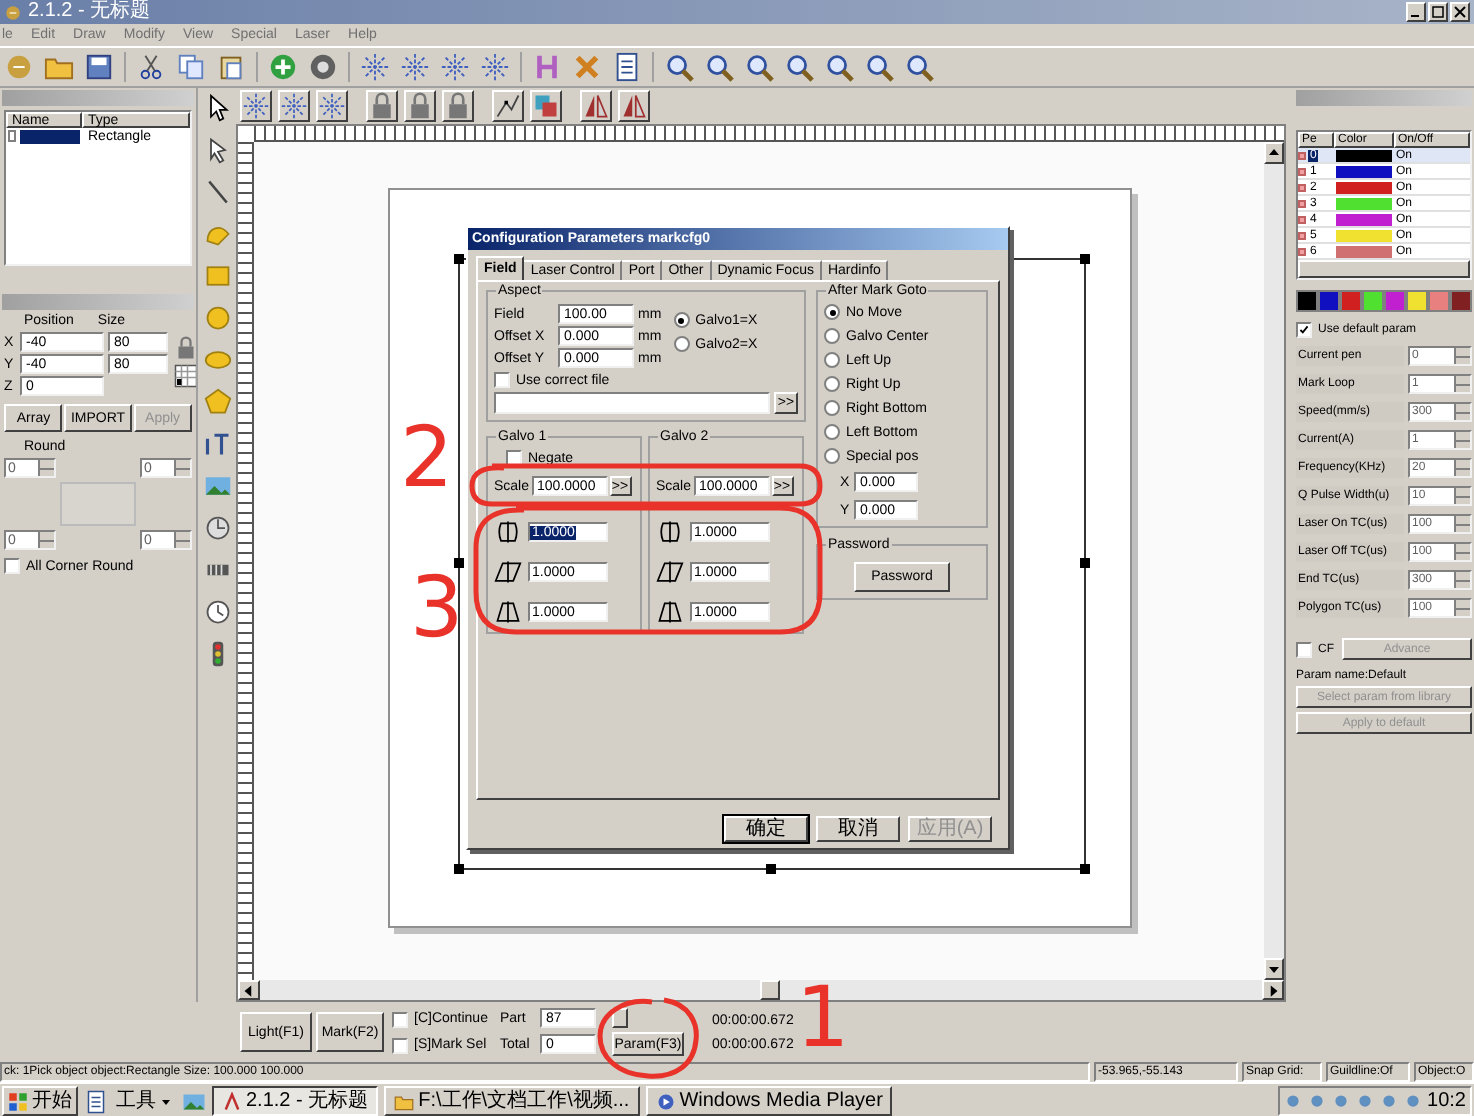  What do you see at coordinates (98, 504) in the screenshot?
I see `preview-box` at bounding box center [98, 504].